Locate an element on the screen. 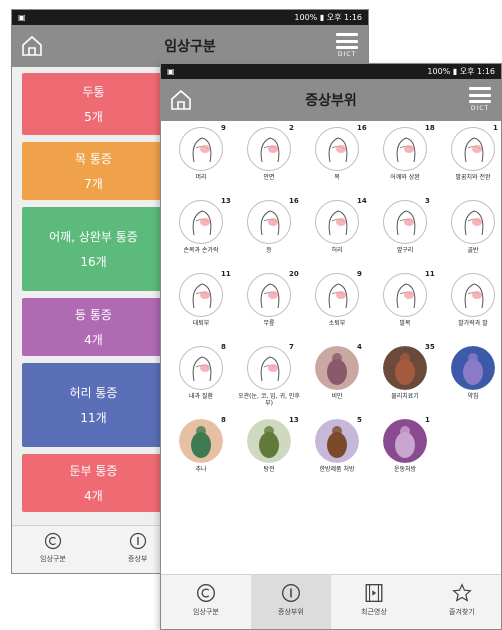 The height and width of the screenshot is (630, 502). symptom-item: 7 오관(눈, 코, 입, 귀, 인후부) is located at coordinates (271, 379).